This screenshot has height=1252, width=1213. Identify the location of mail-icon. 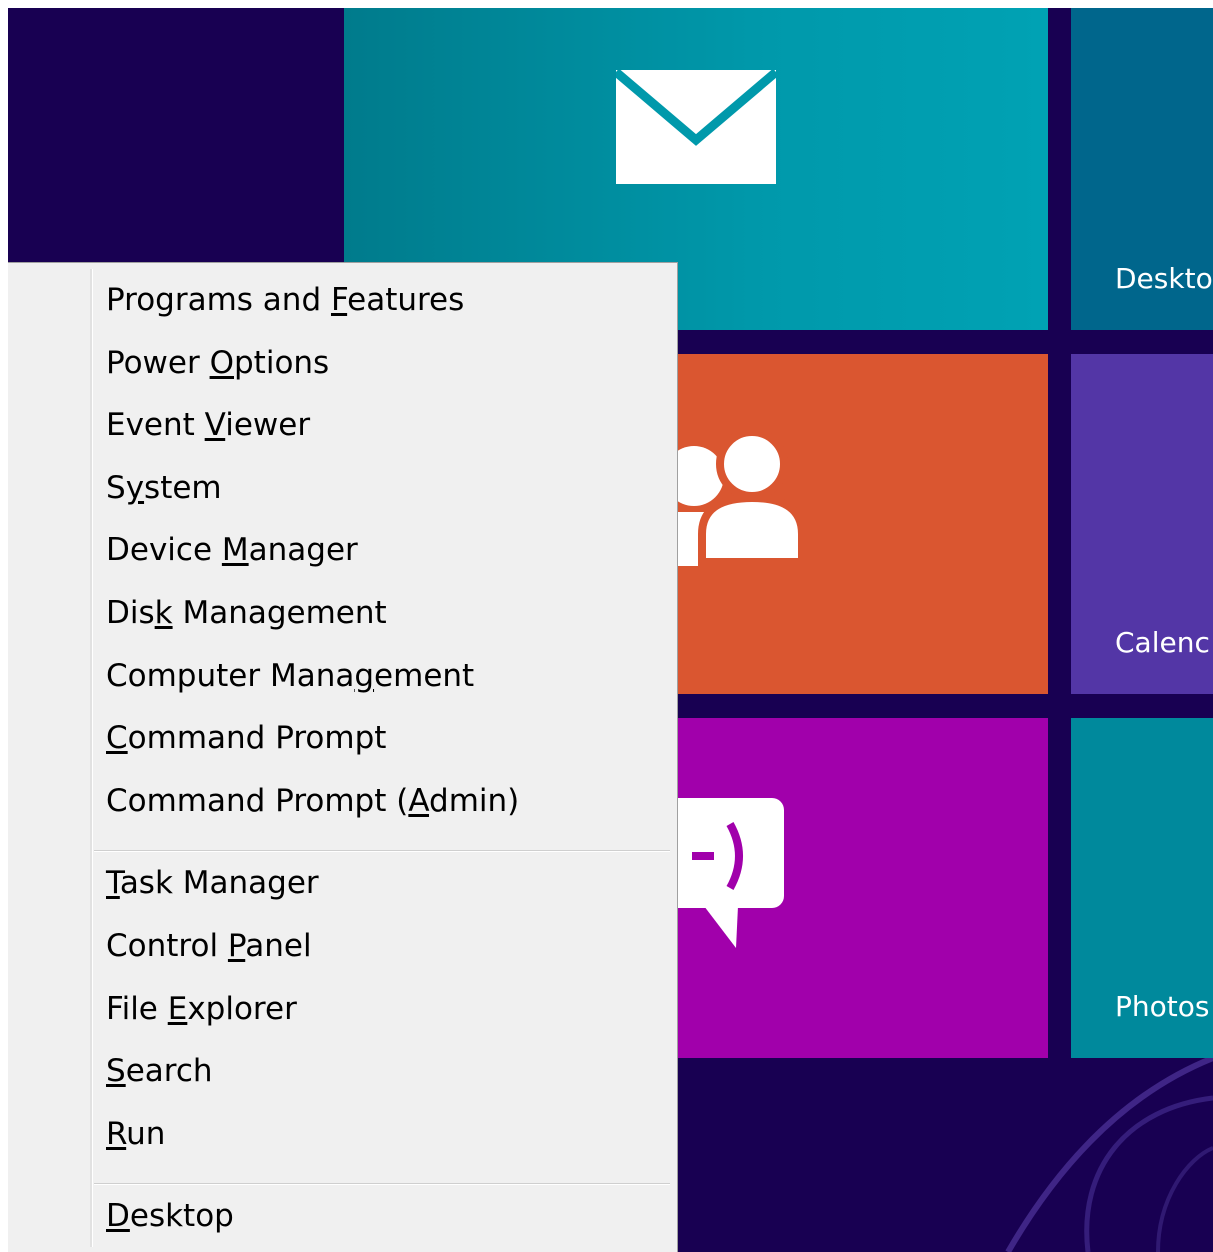
(696, 127).